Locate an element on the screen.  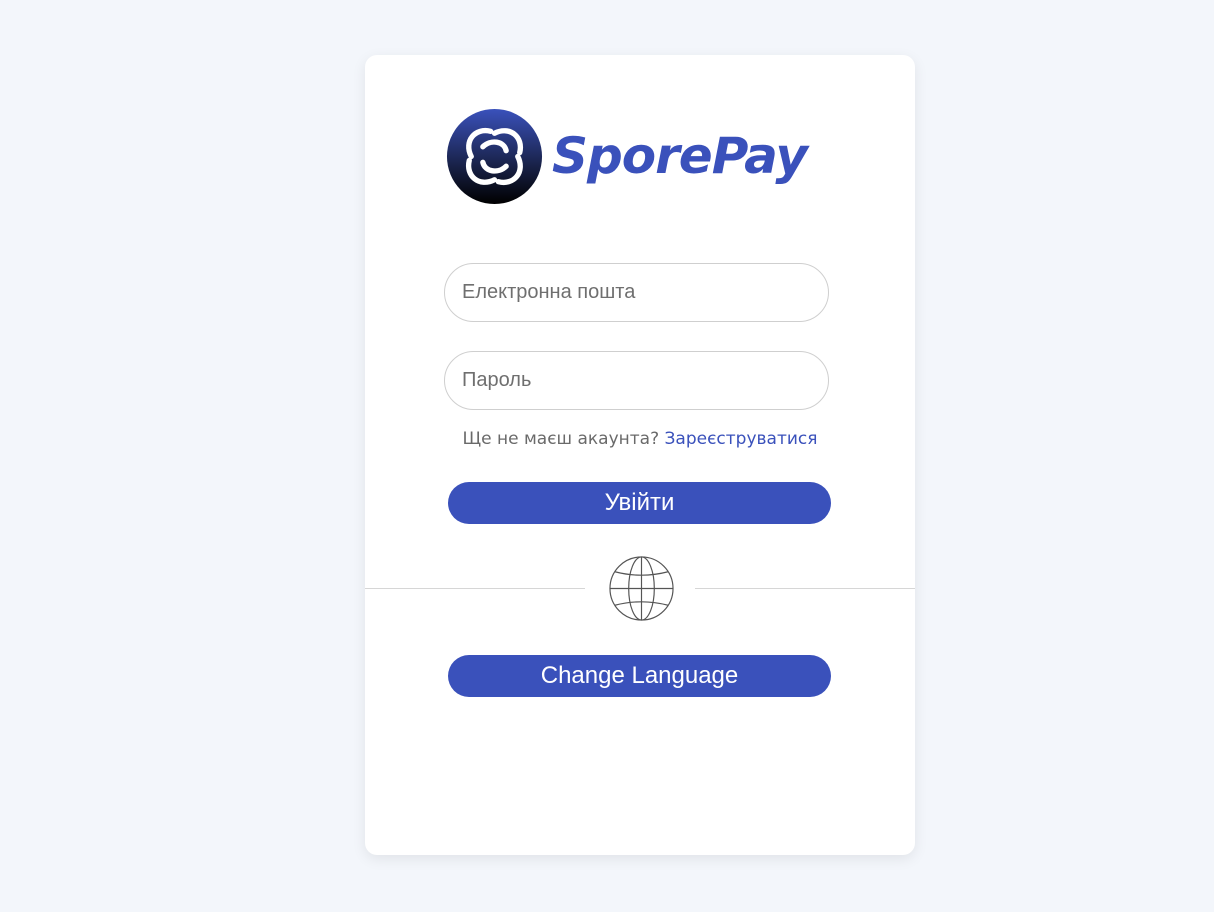
login-button: Увійти is located at coordinates (639, 503).